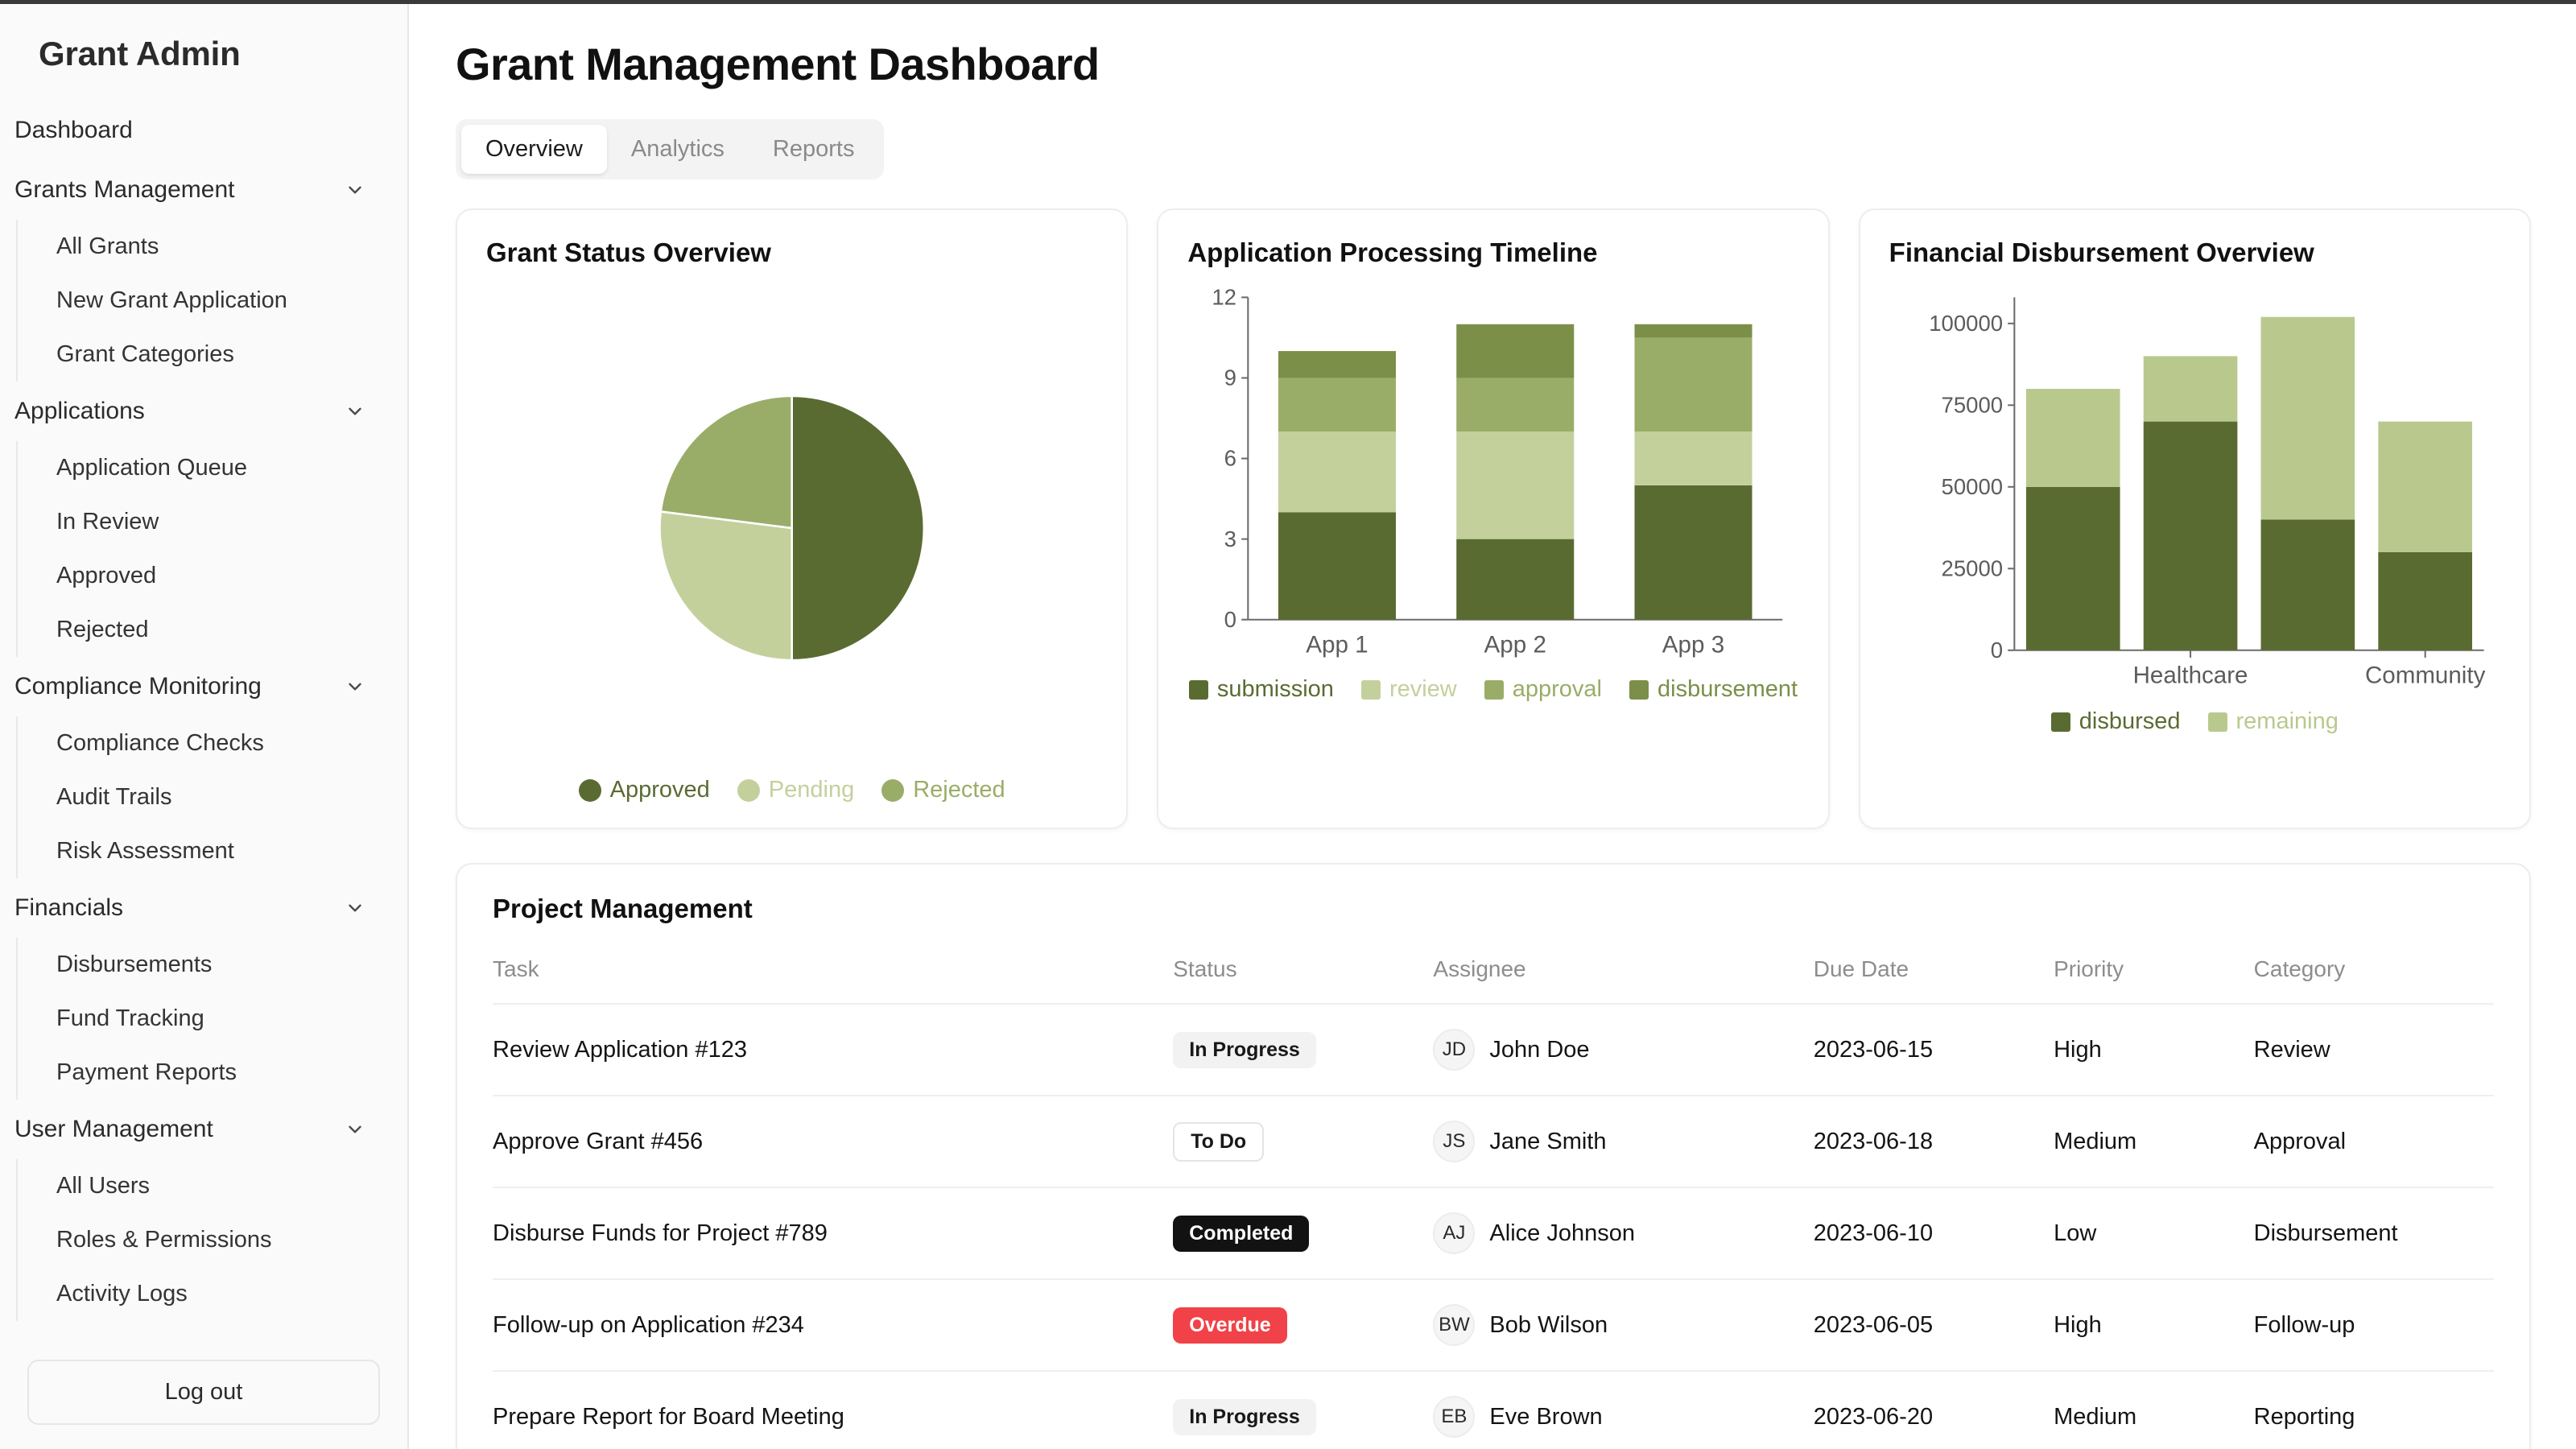 Image resolution: width=2576 pixels, height=1449 pixels. Describe the element at coordinates (2190, 535) in the screenshot. I see `bar-segment-healthcare-disbursed` at that location.